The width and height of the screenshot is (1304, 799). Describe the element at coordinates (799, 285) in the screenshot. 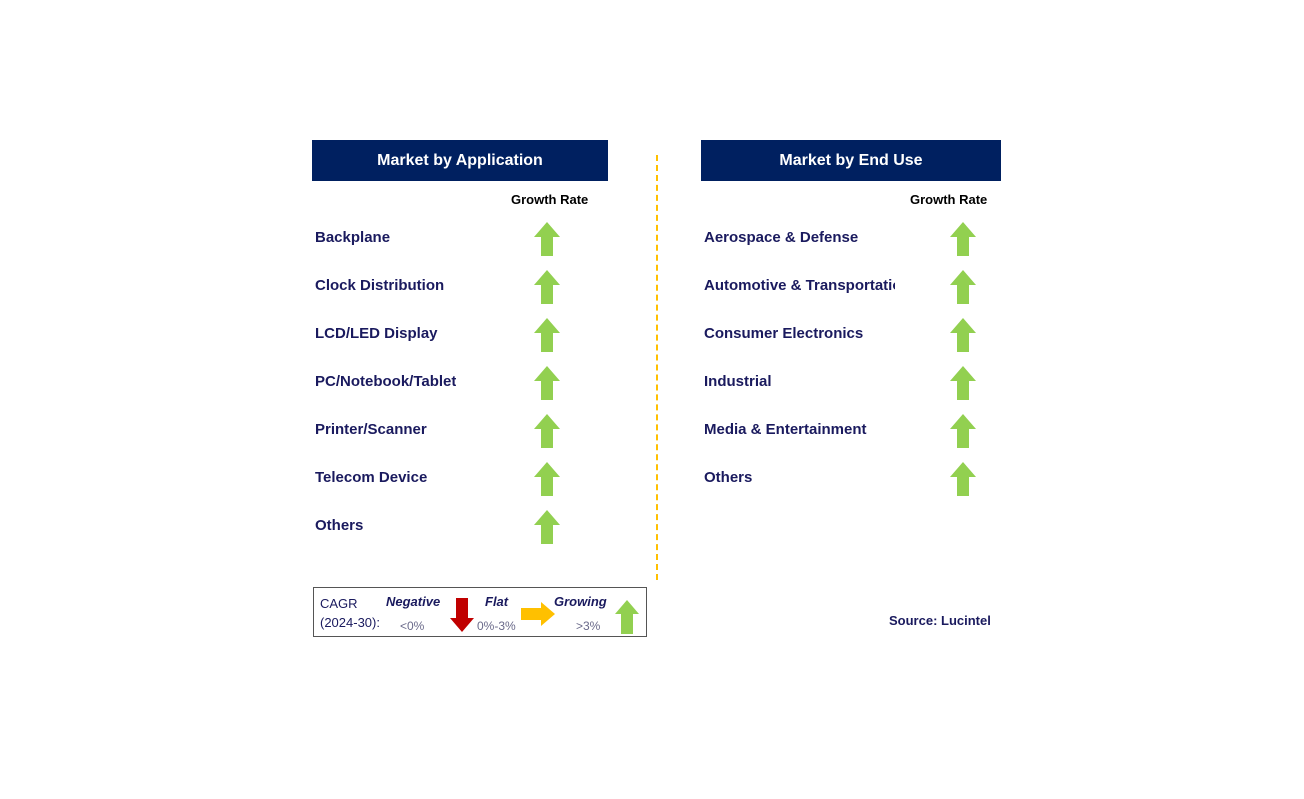

I see `list-item-label: Automotive & Transportation` at that location.